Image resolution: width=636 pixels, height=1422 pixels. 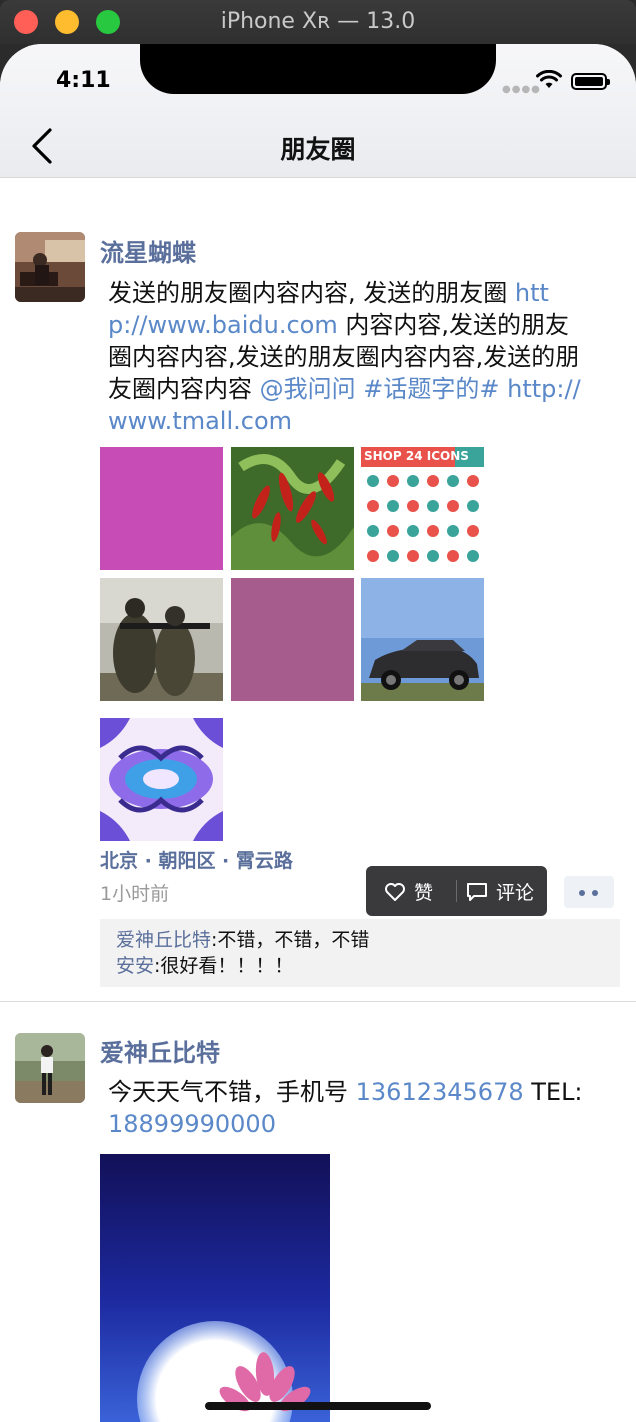 What do you see at coordinates (161, 779) in the screenshot?
I see `post-image-ornament` at bounding box center [161, 779].